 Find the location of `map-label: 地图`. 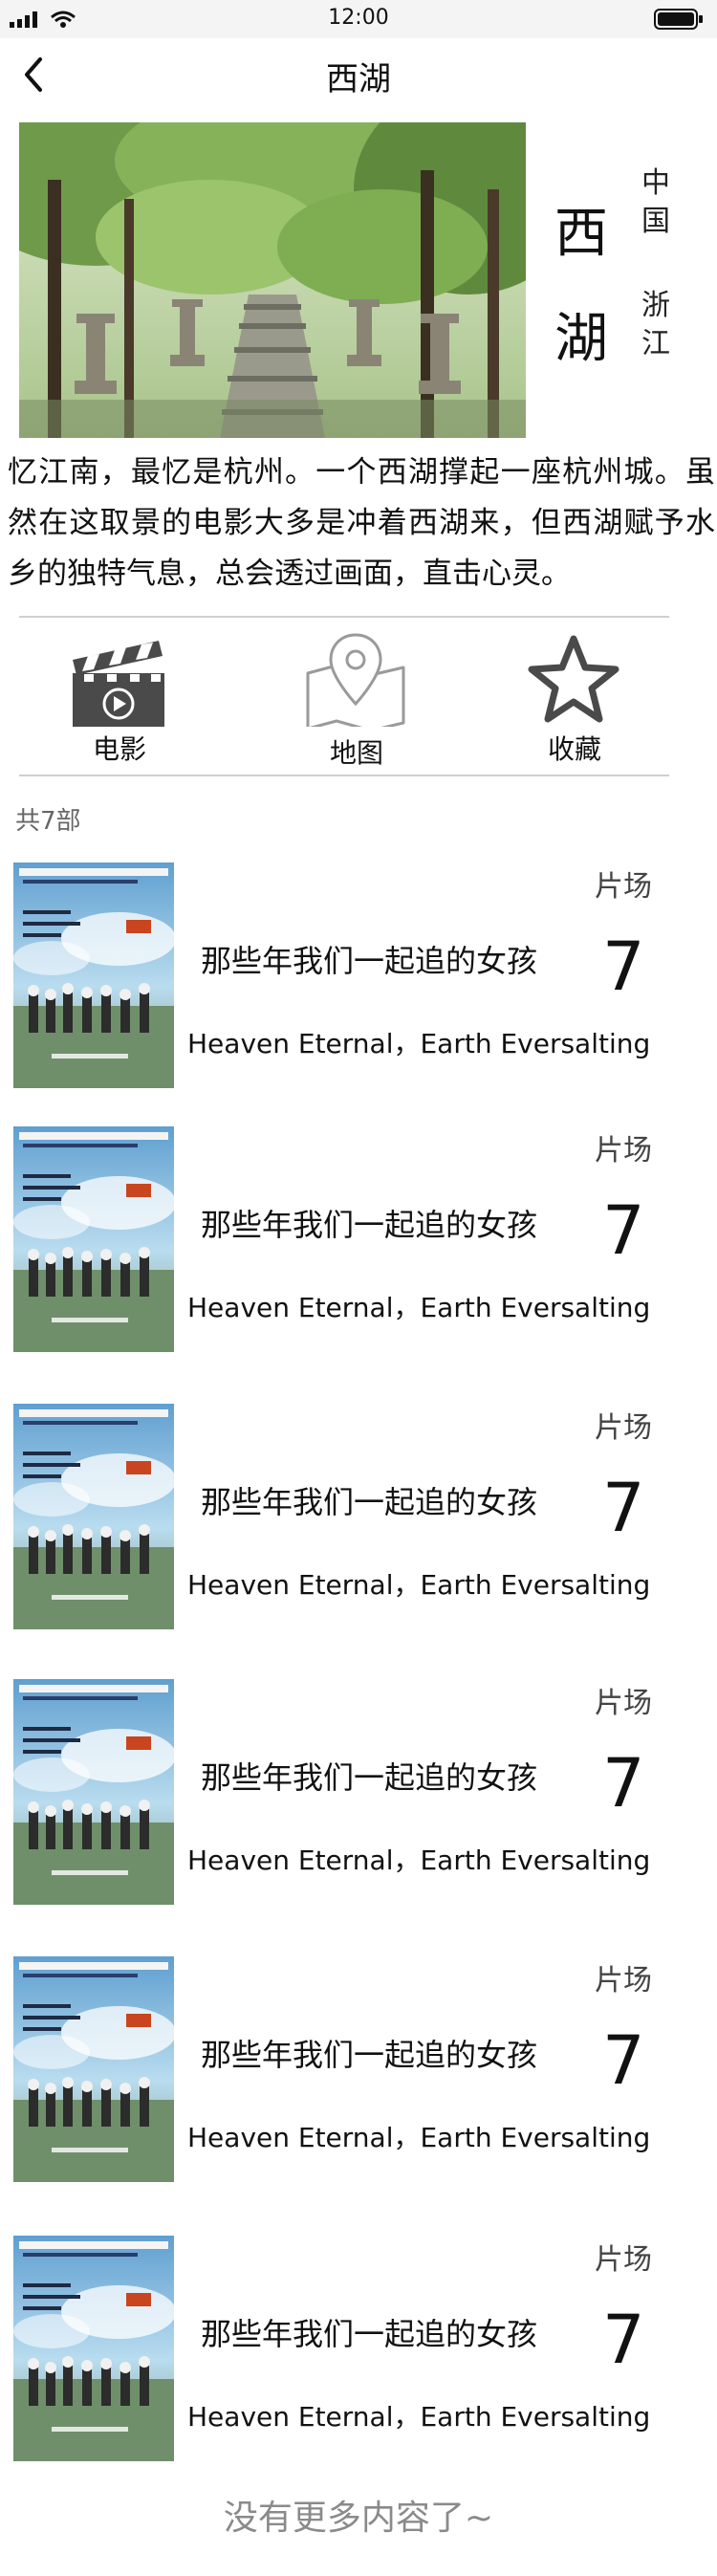

map-label: 地图 is located at coordinates (356, 753).